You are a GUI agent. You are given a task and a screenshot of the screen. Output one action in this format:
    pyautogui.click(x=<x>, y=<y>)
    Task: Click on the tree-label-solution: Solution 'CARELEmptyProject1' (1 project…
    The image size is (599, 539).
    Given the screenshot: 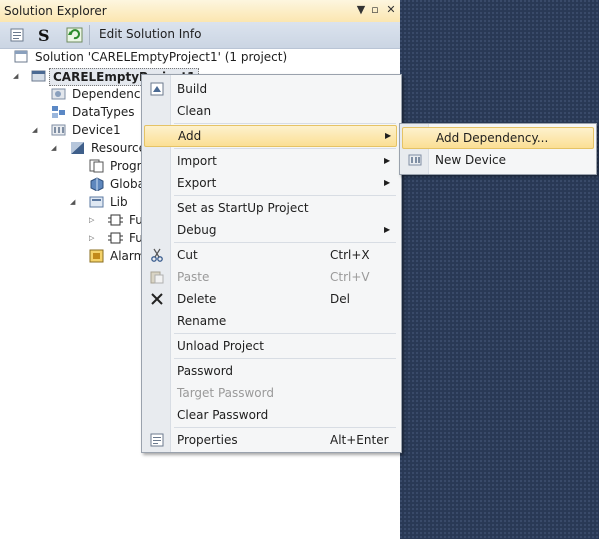 What is the action you would take?
    pyautogui.click(x=161, y=57)
    